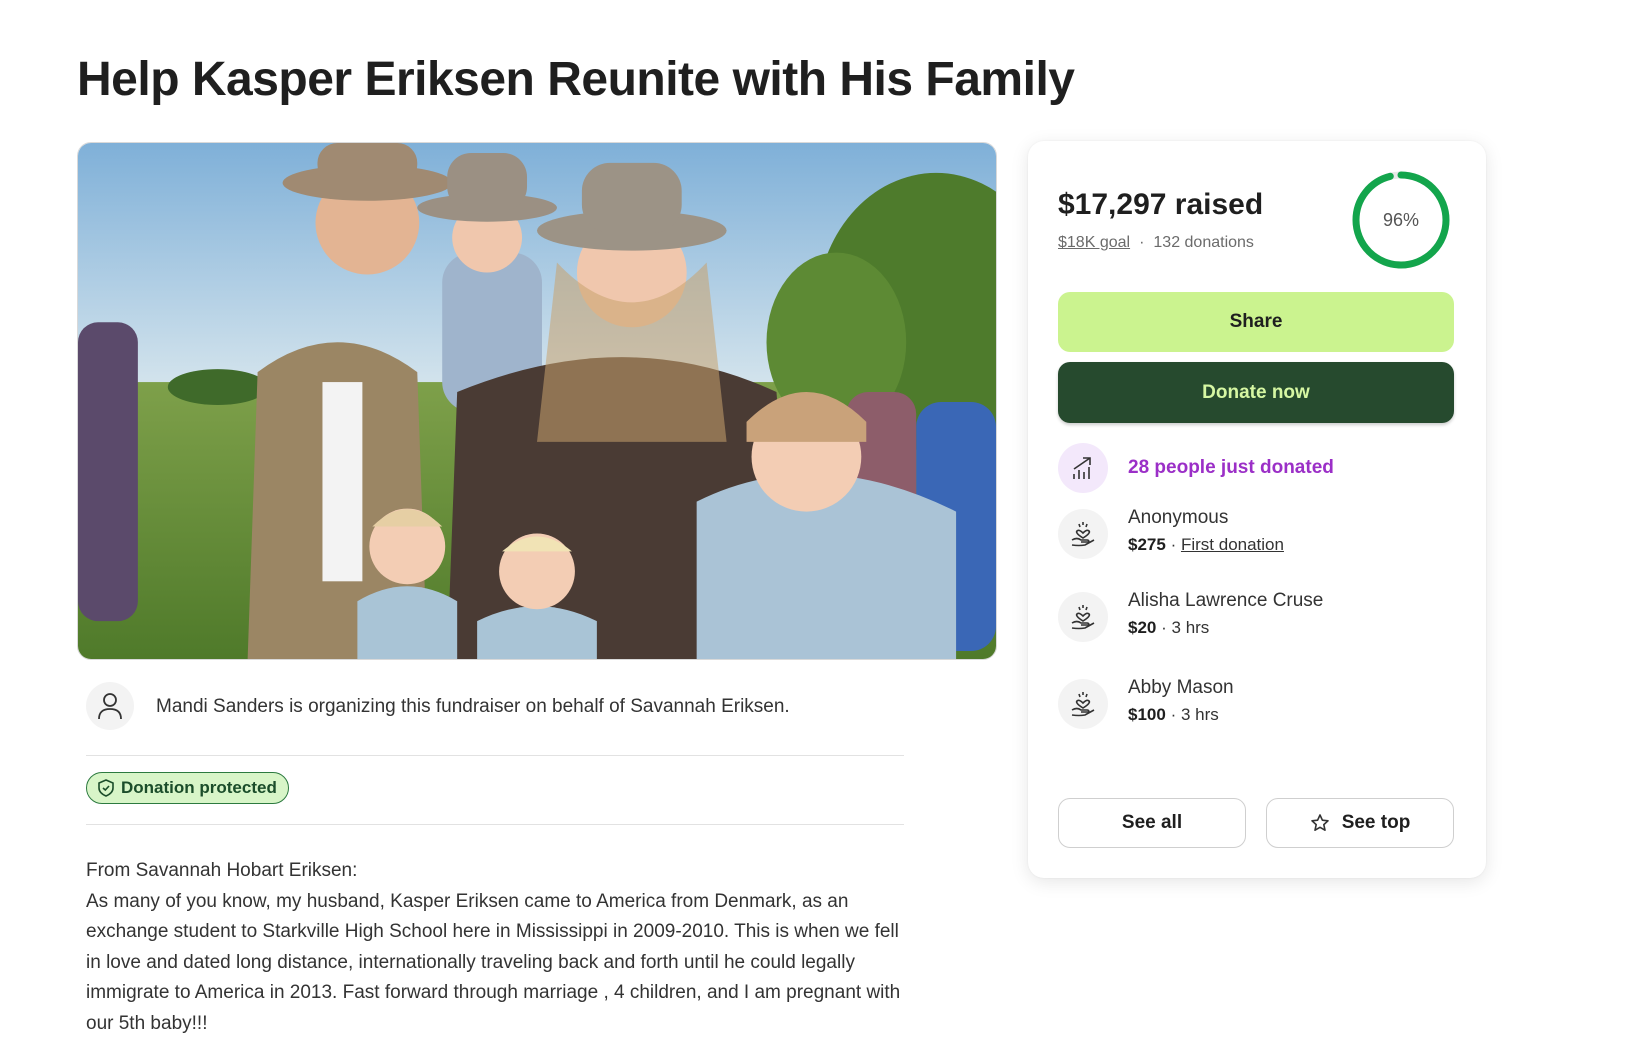 Image resolution: width=1627 pixels, height=1045 pixels. I want to click on donate-now-button: Donate now, so click(1256, 392).